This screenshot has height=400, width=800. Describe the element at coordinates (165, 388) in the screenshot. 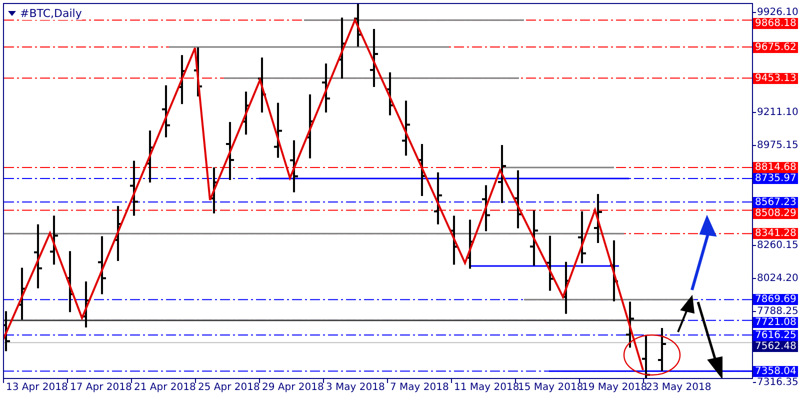

I see `date-tick-label: 21 Apr 2018` at that location.